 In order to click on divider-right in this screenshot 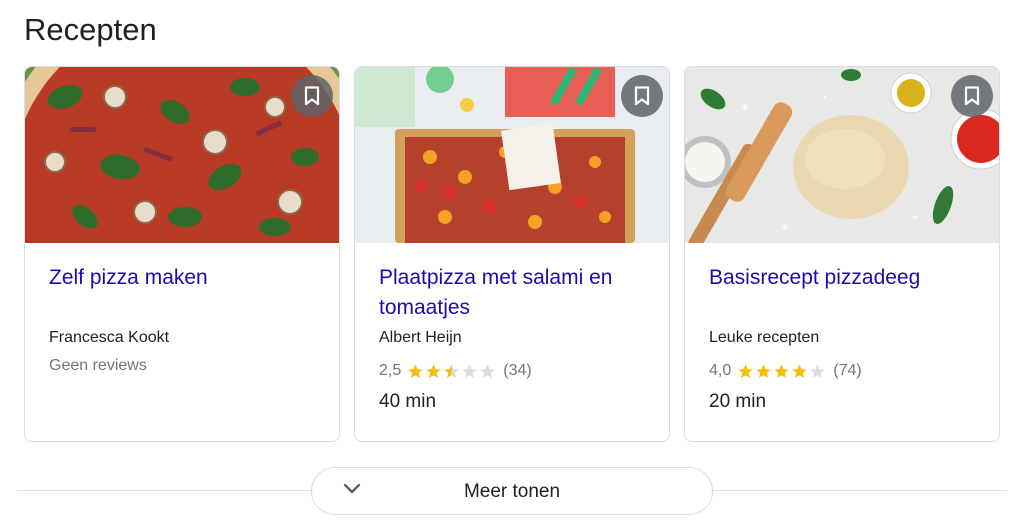, I will do `click(860, 490)`.